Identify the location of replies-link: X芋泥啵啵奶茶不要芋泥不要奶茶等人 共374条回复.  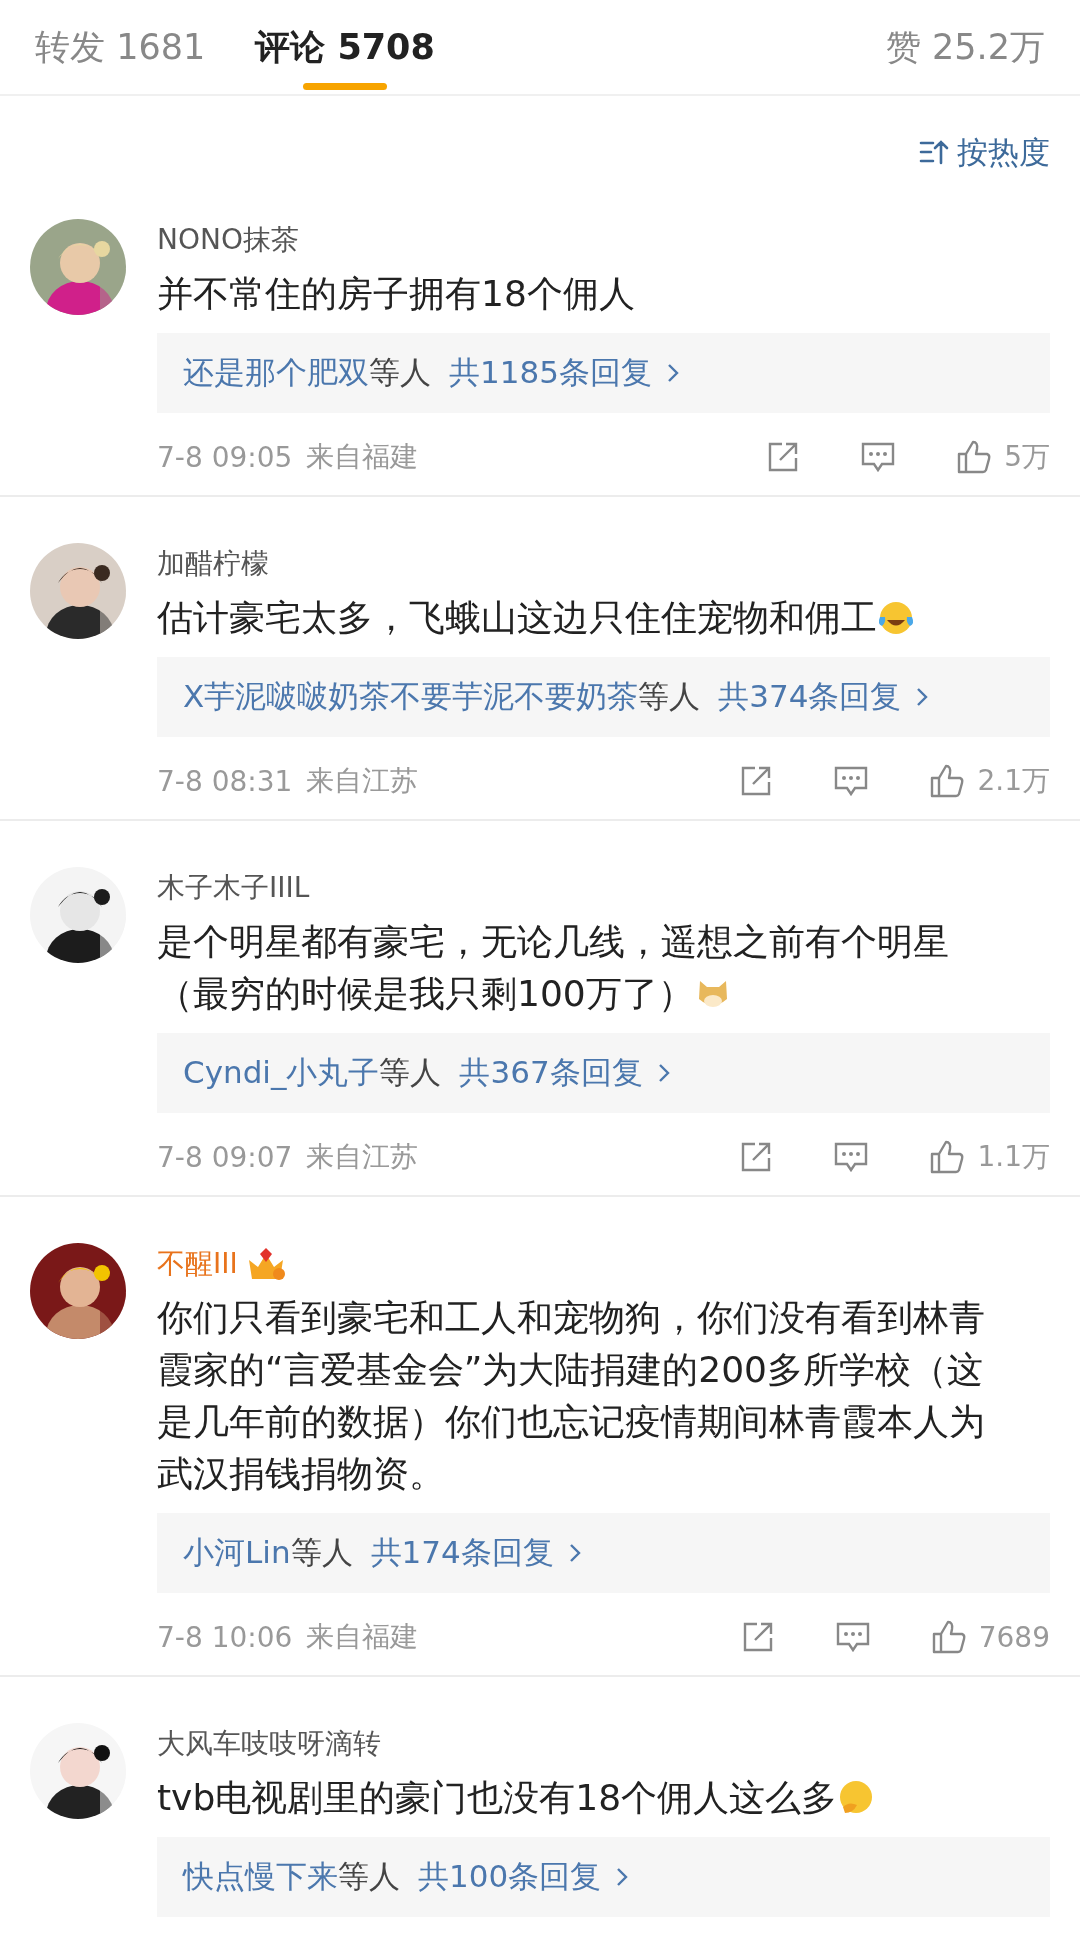
(603, 697).